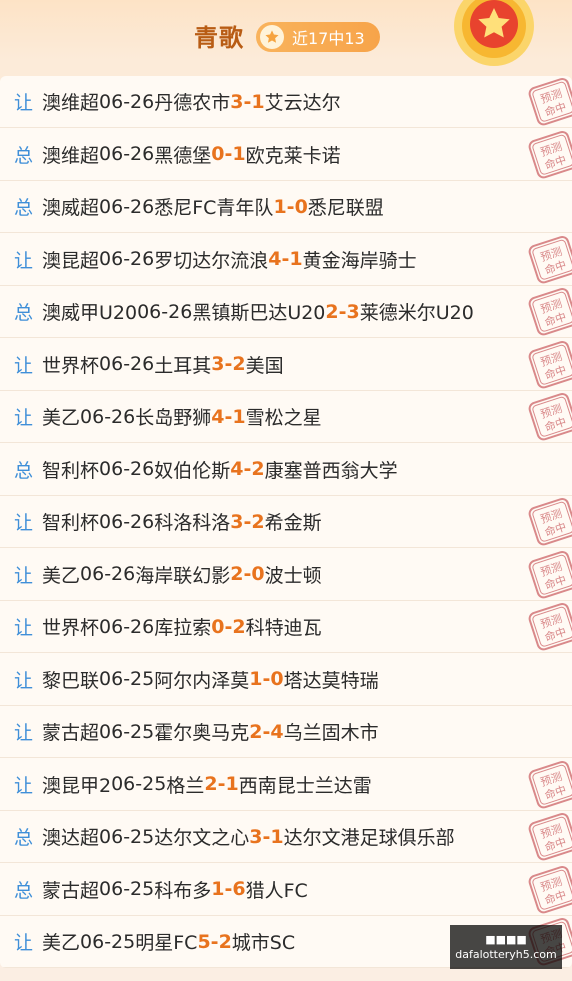 This screenshot has width=572, height=981. What do you see at coordinates (71, 260) in the screenshot?
I see `league-name: 澳昆超` at bounding box center [71, 260].